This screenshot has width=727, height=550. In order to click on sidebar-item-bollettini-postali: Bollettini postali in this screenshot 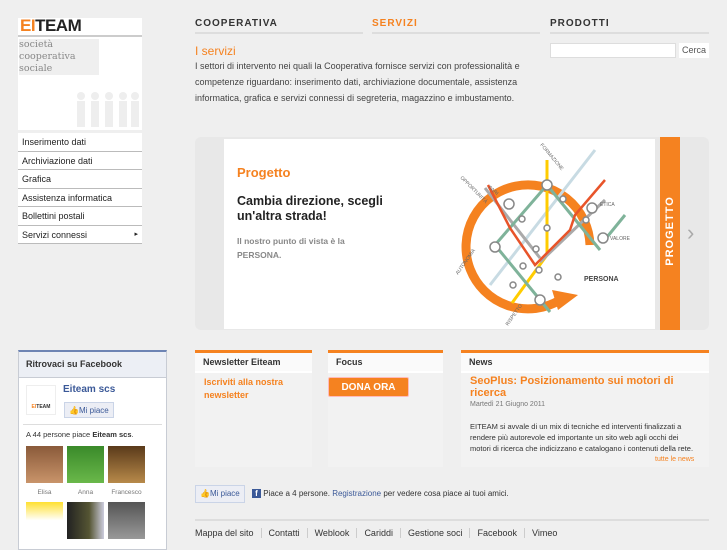, I will do `click(80, 216)`.